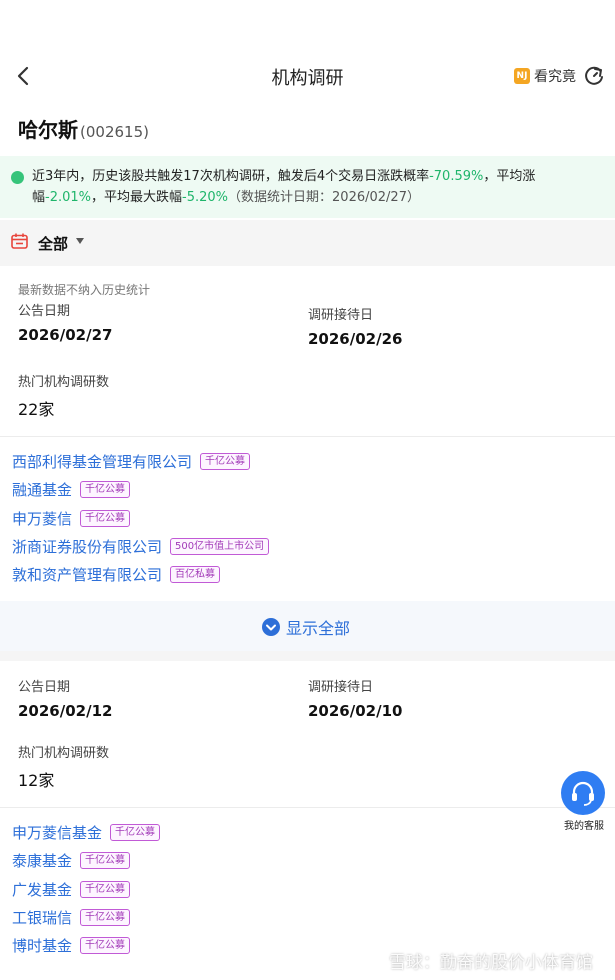 The width and height of the screenshot is (615, 980). What do you see at coordinates (355, 339) in the screenshot?
I see `reception-date-value: 2026/02/26` at bounding box center [355, 339].